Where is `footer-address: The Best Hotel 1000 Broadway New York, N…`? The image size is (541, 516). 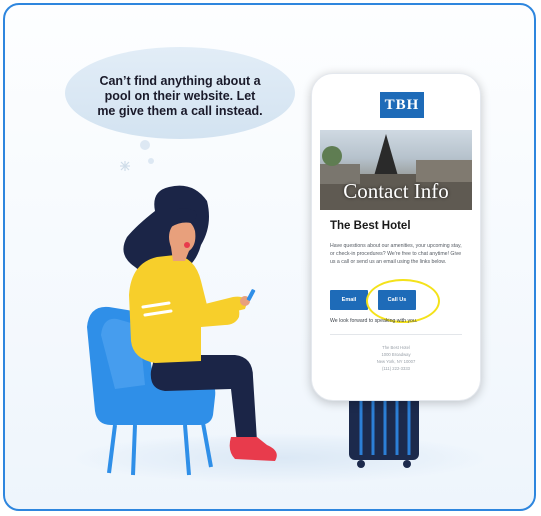 footer-address: The Best Hotel 1000 Broadway New York, N… is located at coordinates (396, 358).